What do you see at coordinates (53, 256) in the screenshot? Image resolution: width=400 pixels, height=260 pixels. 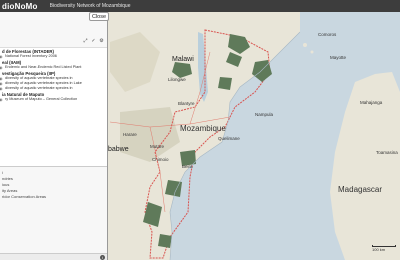 I see `panel-footer: i` at bounding box center [53, 256].